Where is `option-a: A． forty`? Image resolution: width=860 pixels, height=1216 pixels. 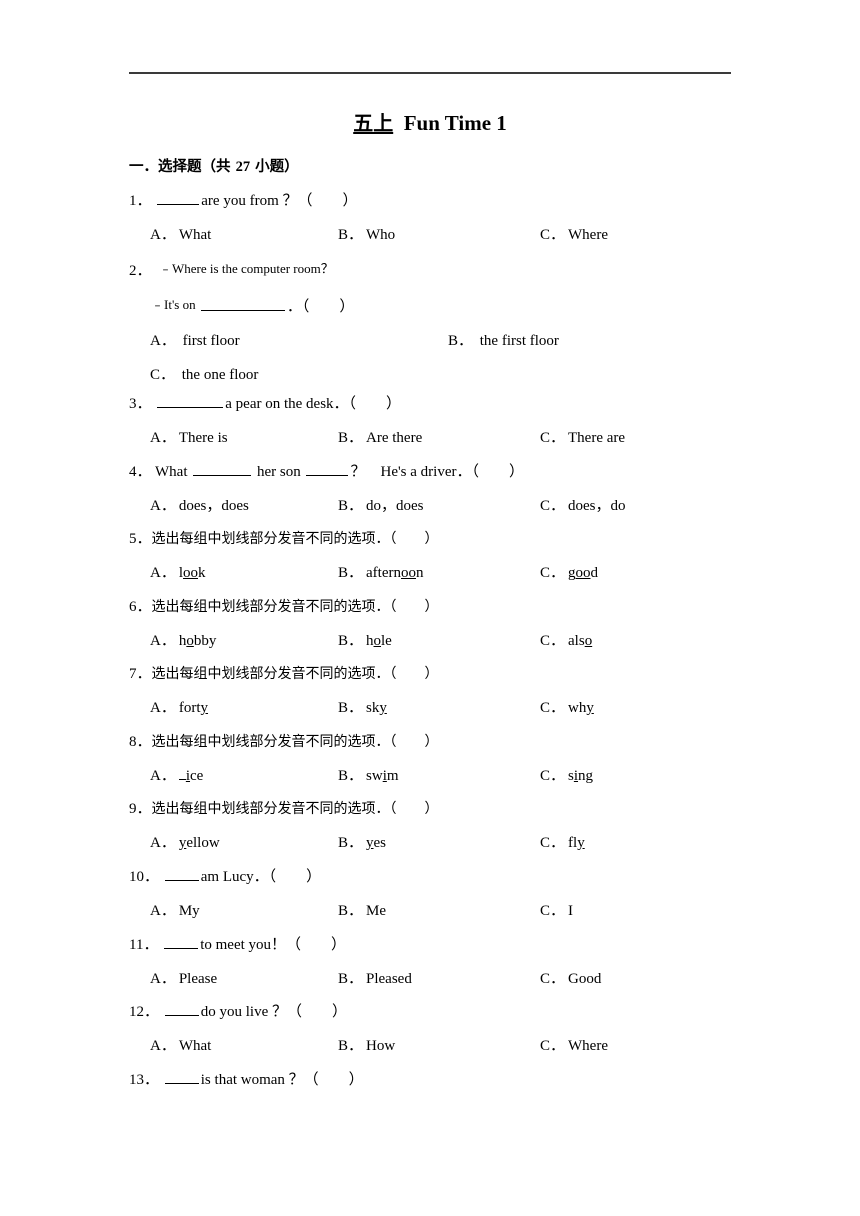 option-a: A． forty is located at coordinates (179, 708).